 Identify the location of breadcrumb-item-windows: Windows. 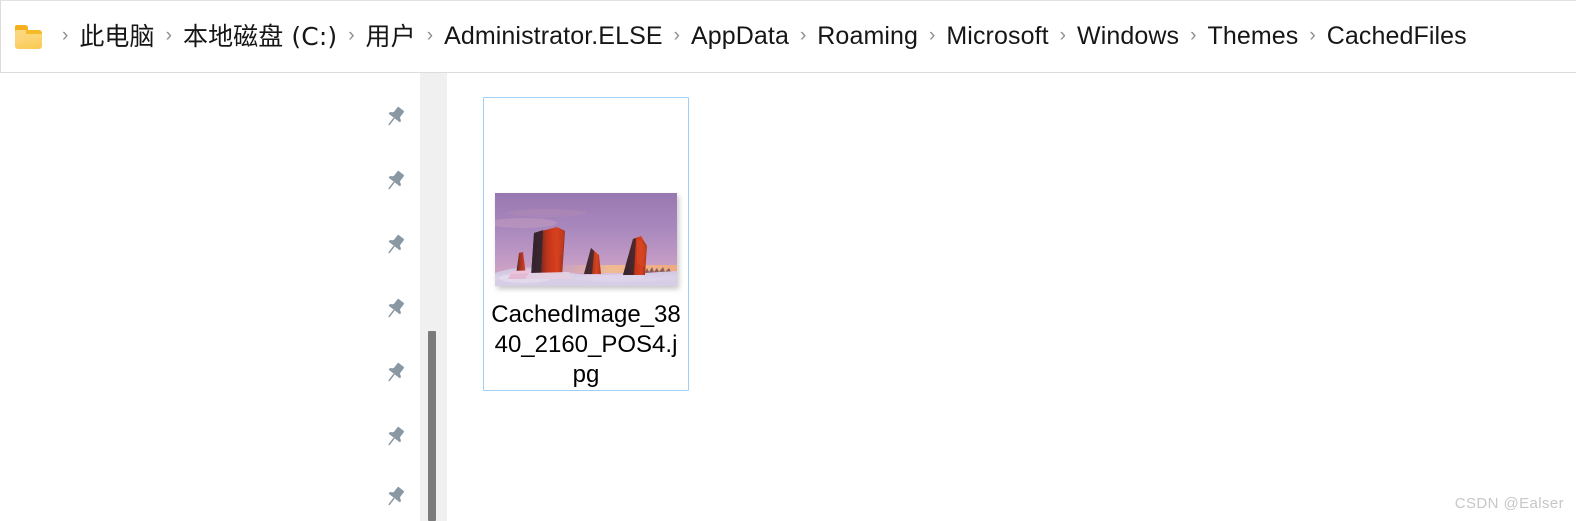
(1128, 36).